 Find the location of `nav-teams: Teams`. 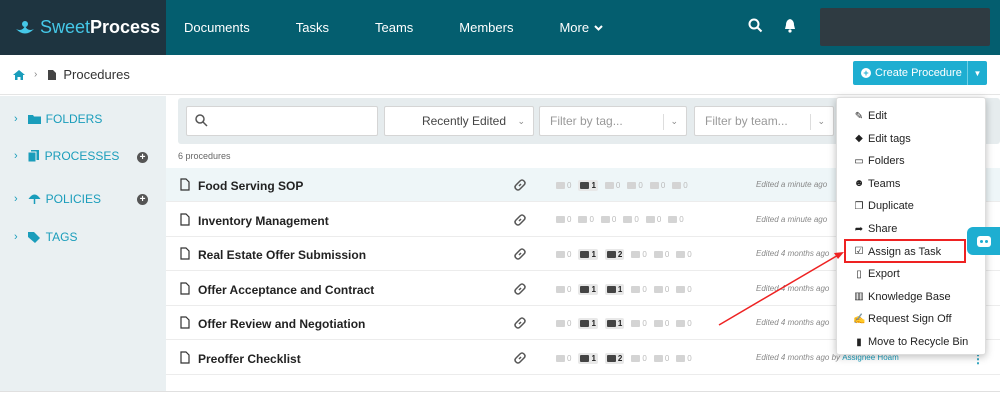

nav-teams: Teams is located at coordinates (394, 27).